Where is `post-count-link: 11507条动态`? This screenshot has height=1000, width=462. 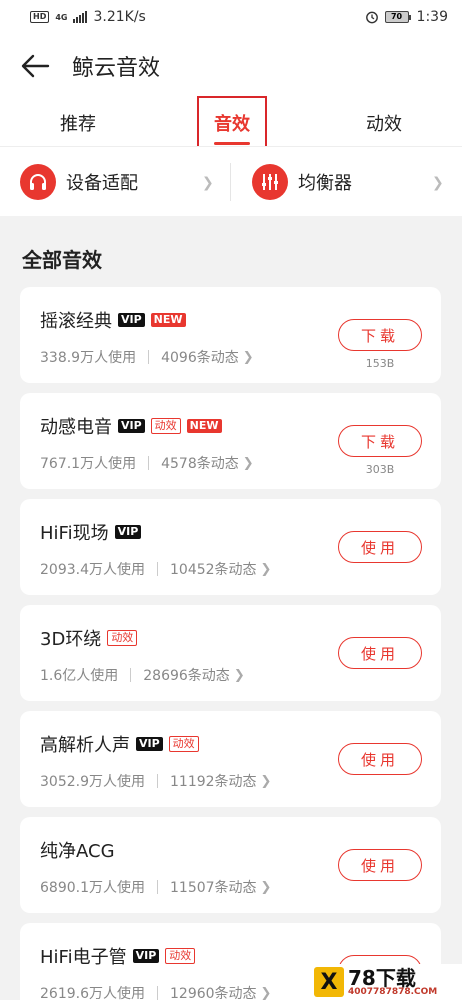 post-count-link: 11507条动态 is located at coordinates (213, 887).